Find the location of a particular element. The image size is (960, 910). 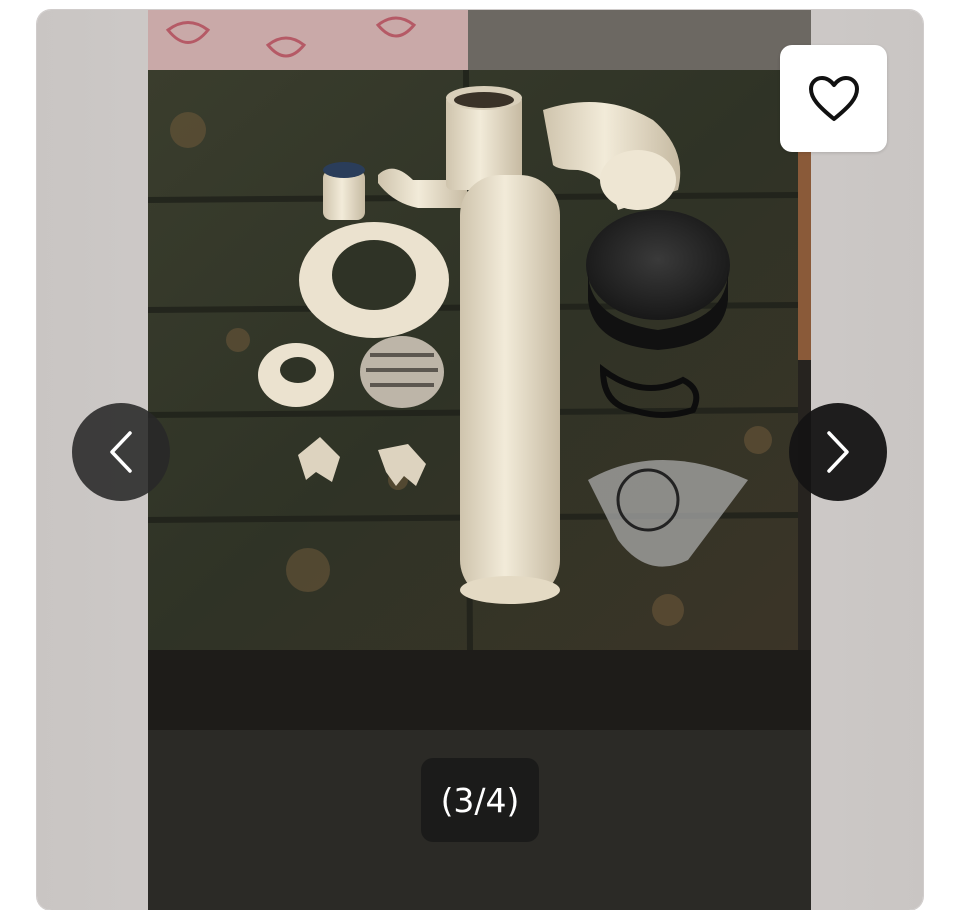

chevron-left-icon is located at coordinates (121, 452).